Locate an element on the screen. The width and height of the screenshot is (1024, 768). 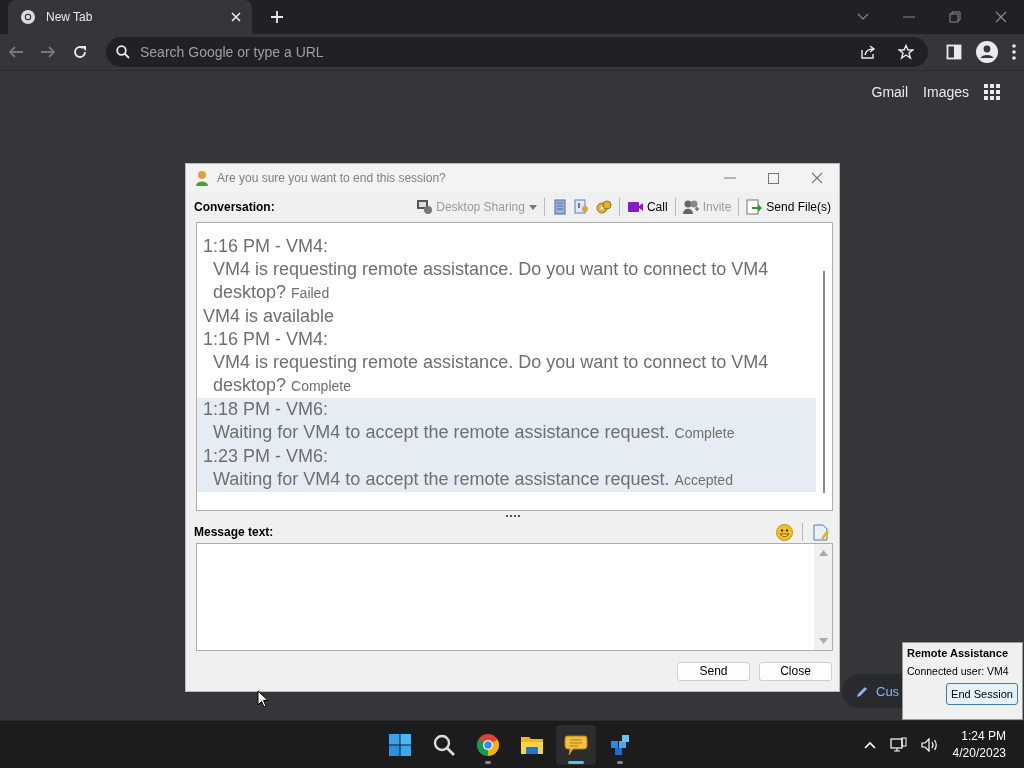
tab-title: New Tab is located at coordinates (70, 17).